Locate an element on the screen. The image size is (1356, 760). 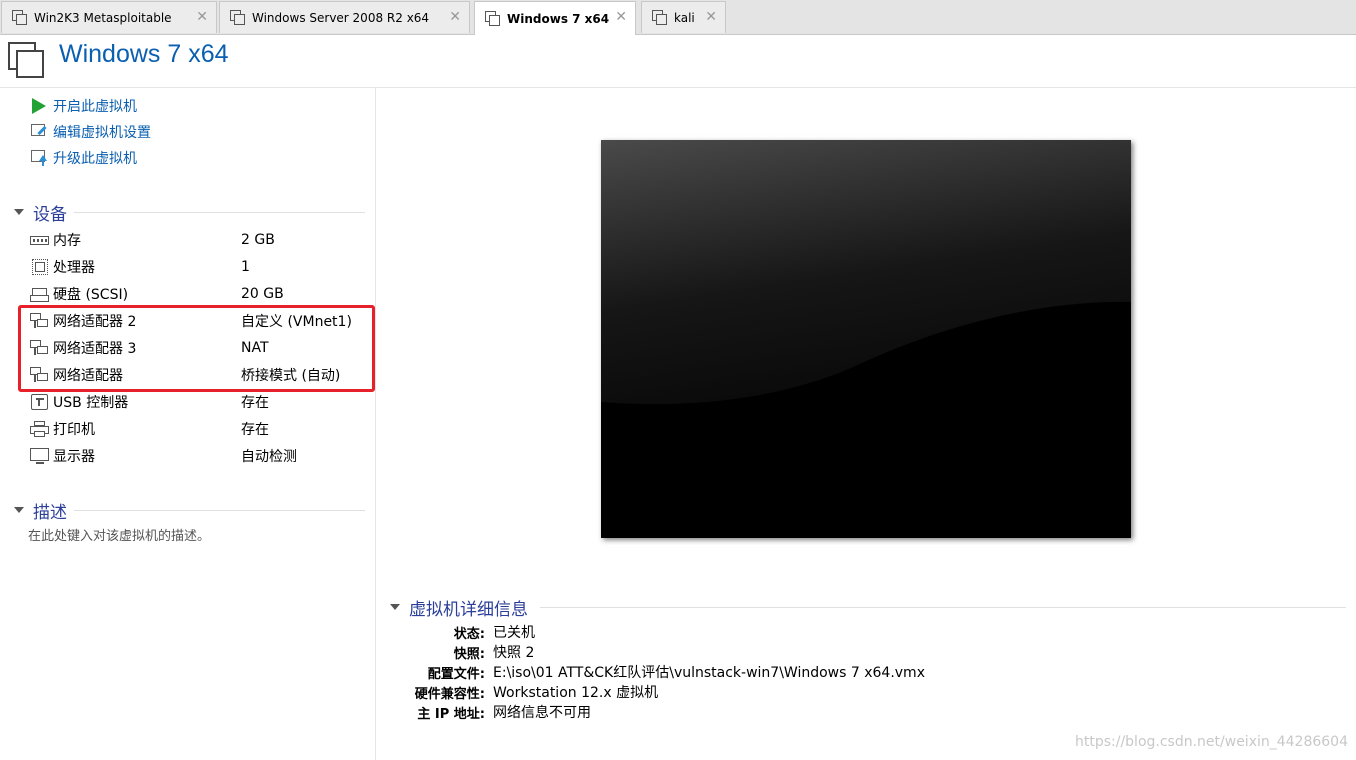
usb-icon is located at coordinates (40, 402).